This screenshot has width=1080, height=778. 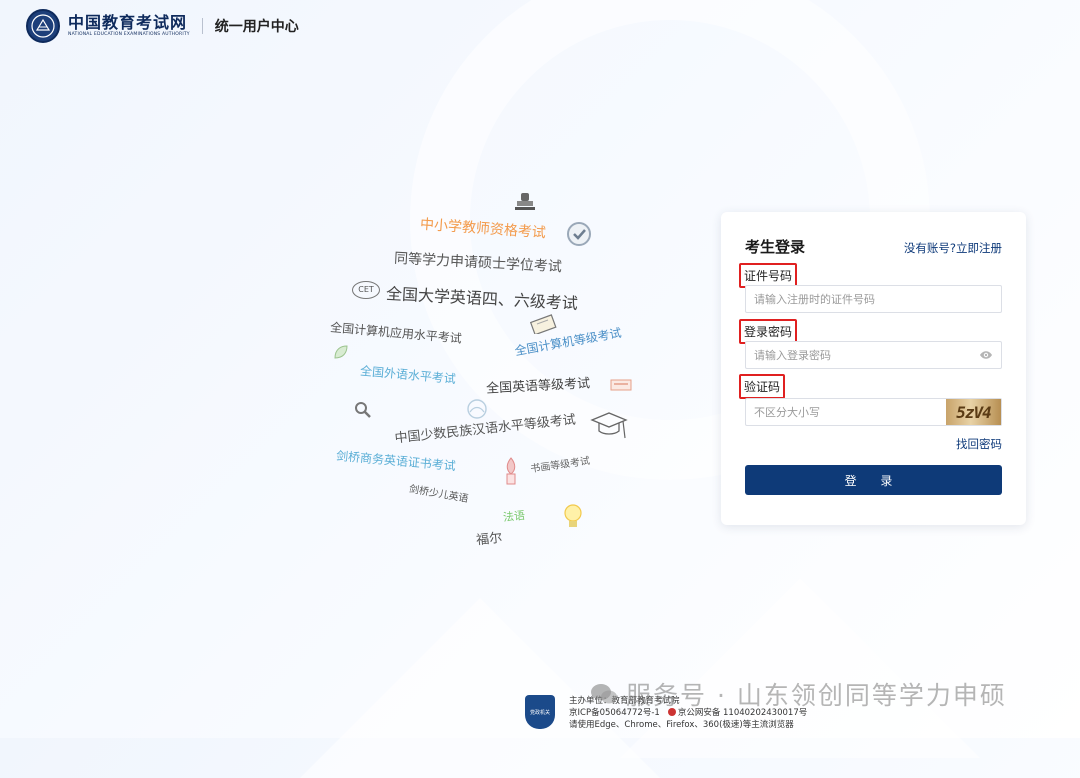 I want to click on captcha-image: 5zV4, so click(x=973, y=412).